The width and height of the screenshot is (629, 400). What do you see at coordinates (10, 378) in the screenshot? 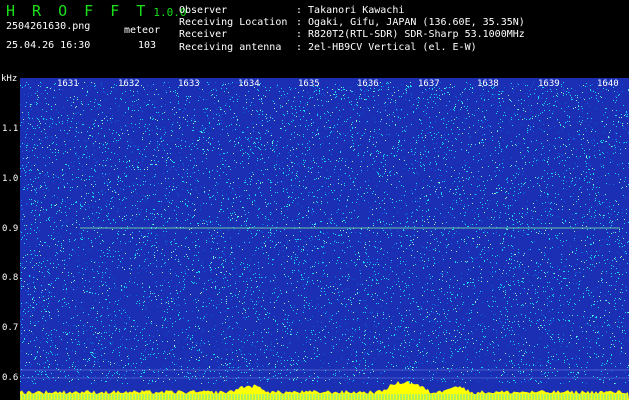
I see `y-tick-label: 0.6` at bounding box center [10, 378].